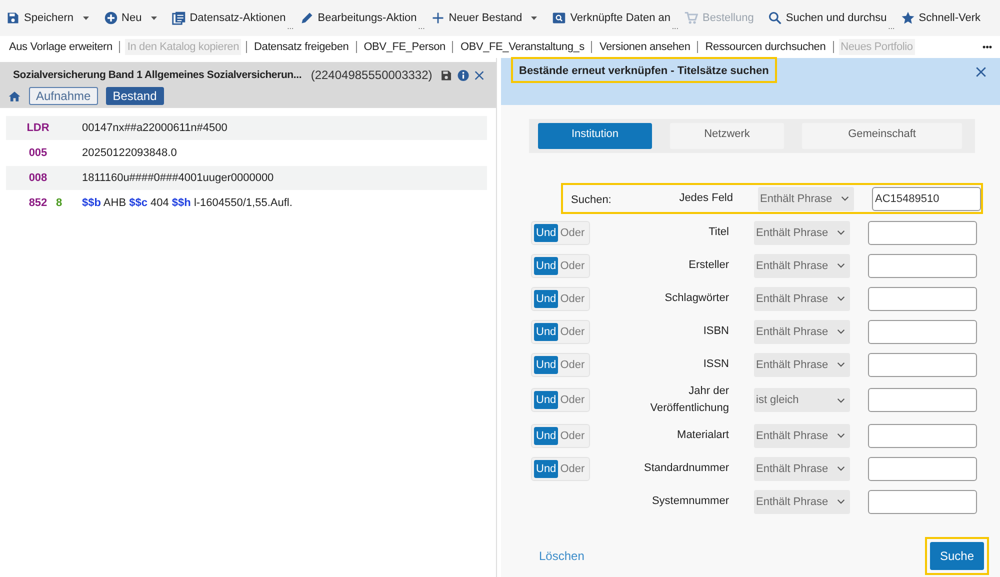 The image size is (1000, 577). Describe the element at coordinates (38, 128) in the screenshot. I see `field-tag: LDR` at that location.